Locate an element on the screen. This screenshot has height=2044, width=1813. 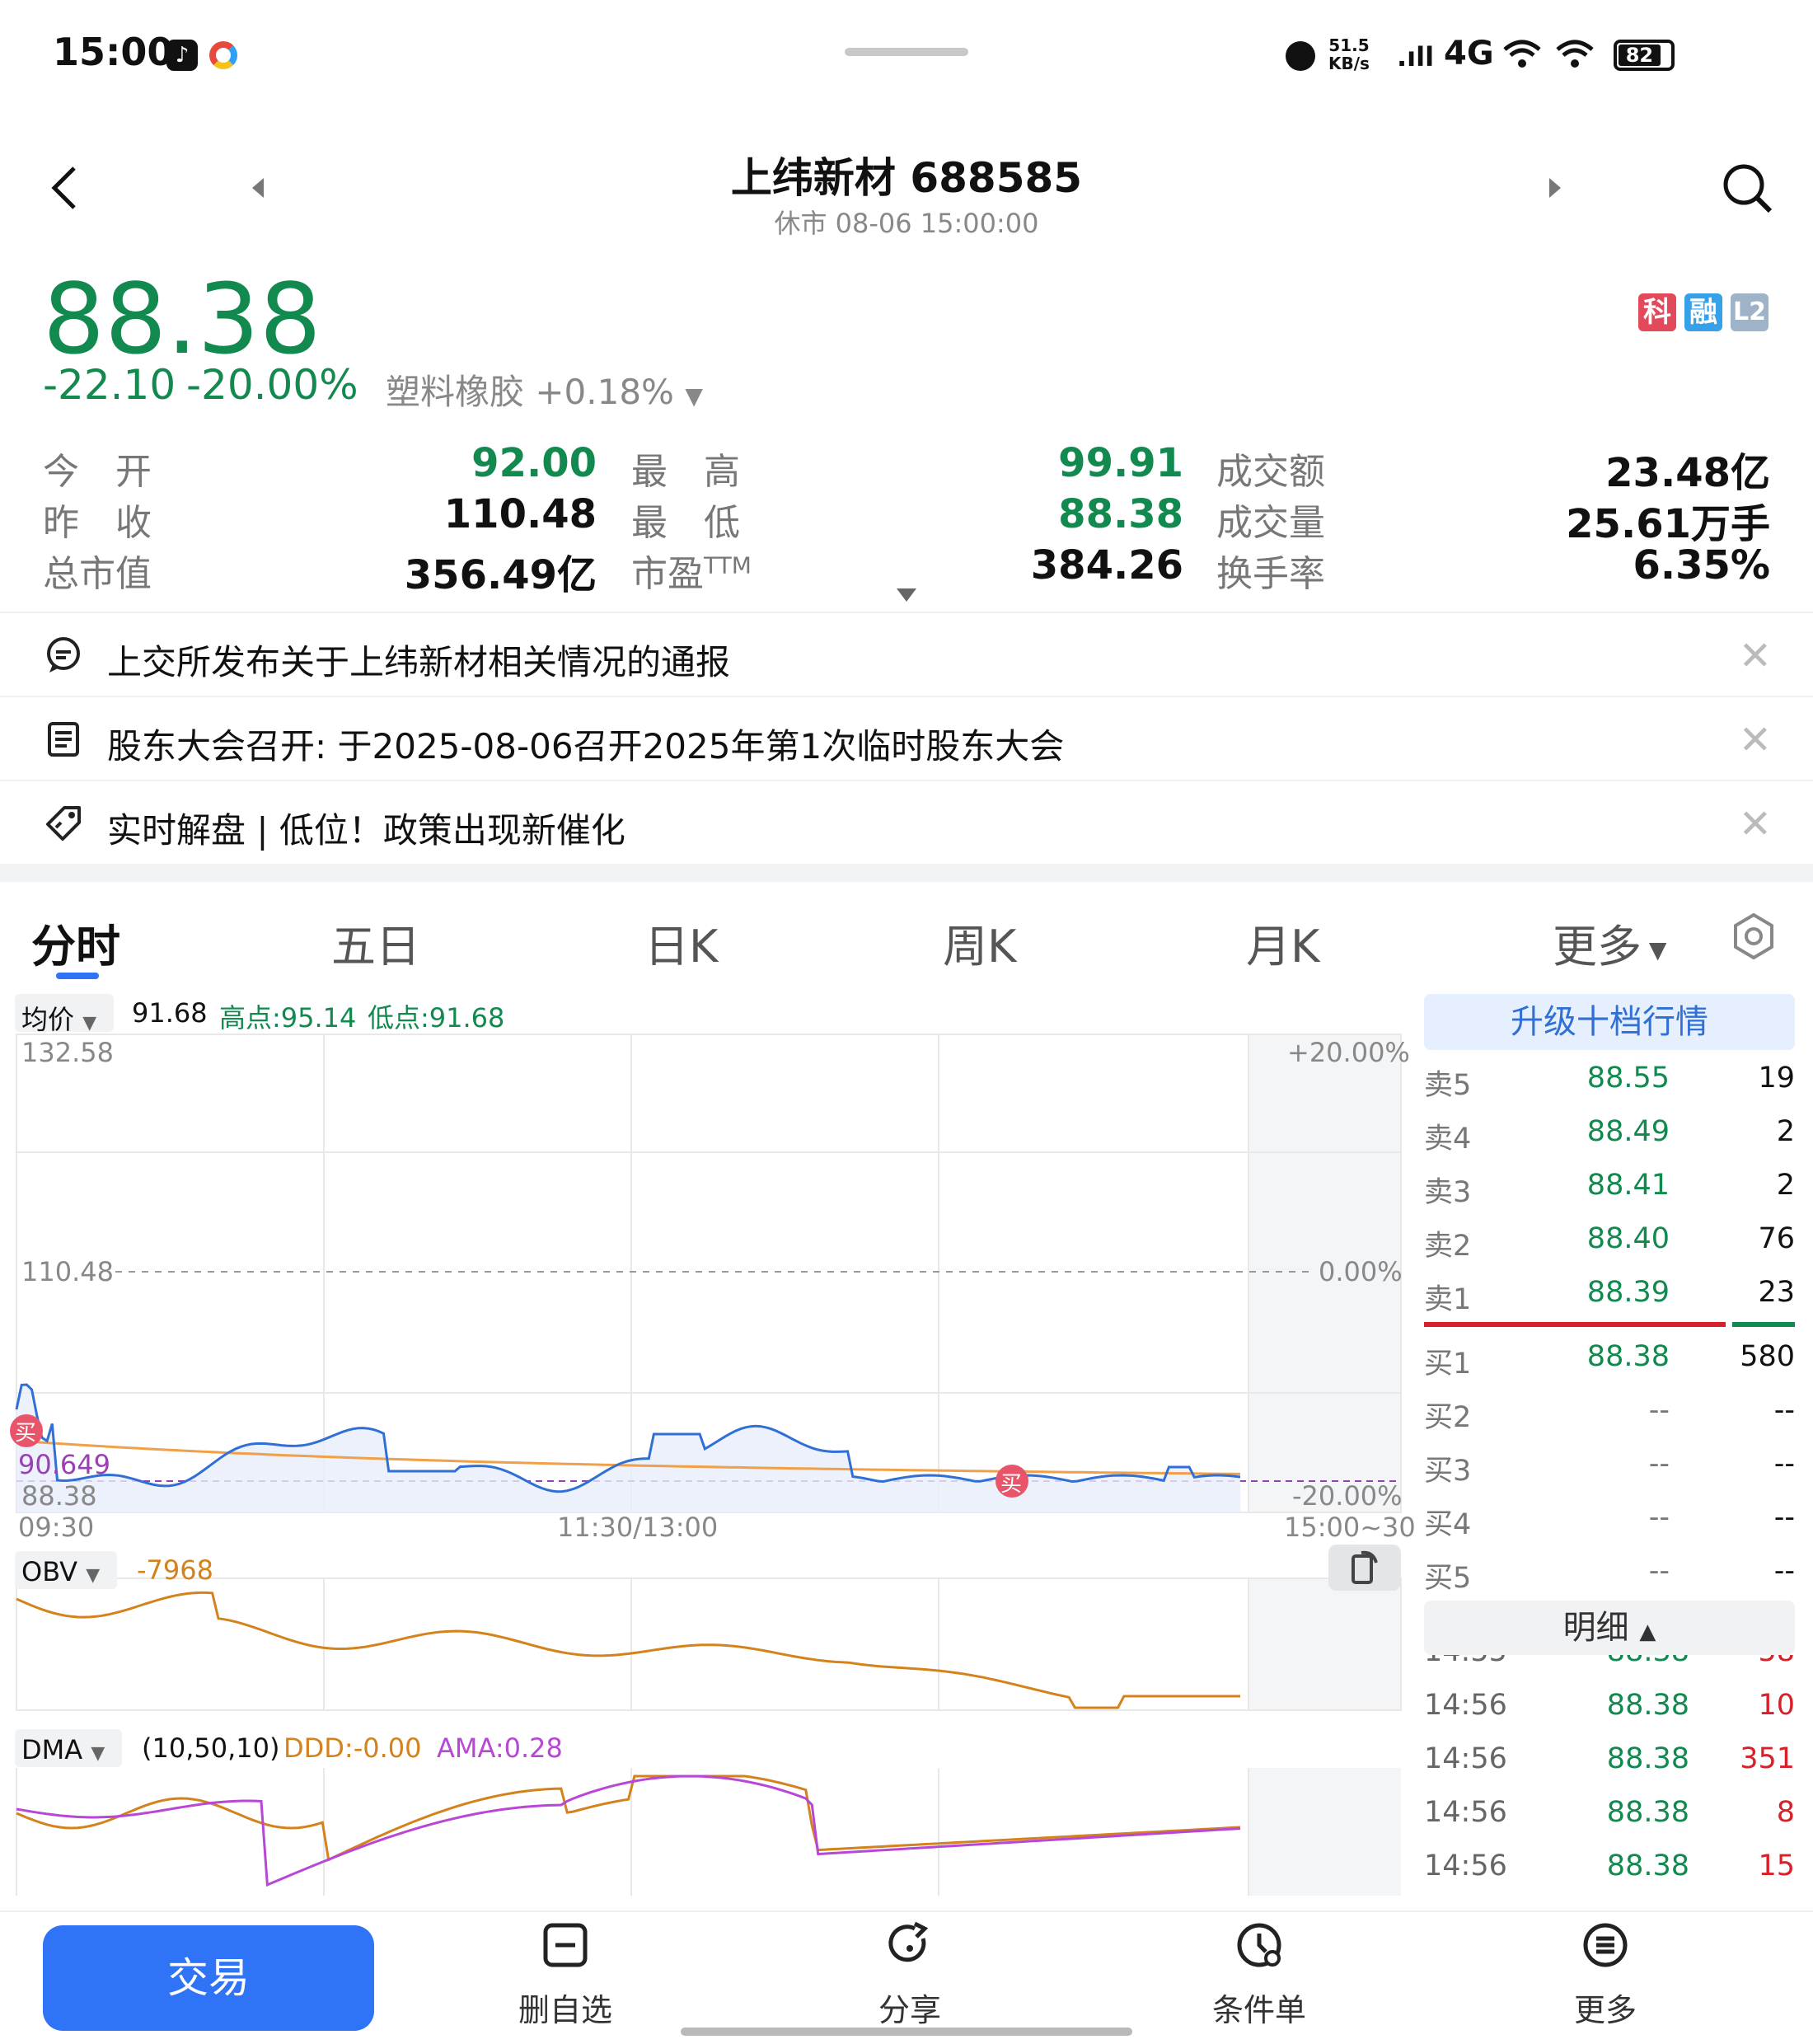
section-divider is located at coordinates (906, 873).